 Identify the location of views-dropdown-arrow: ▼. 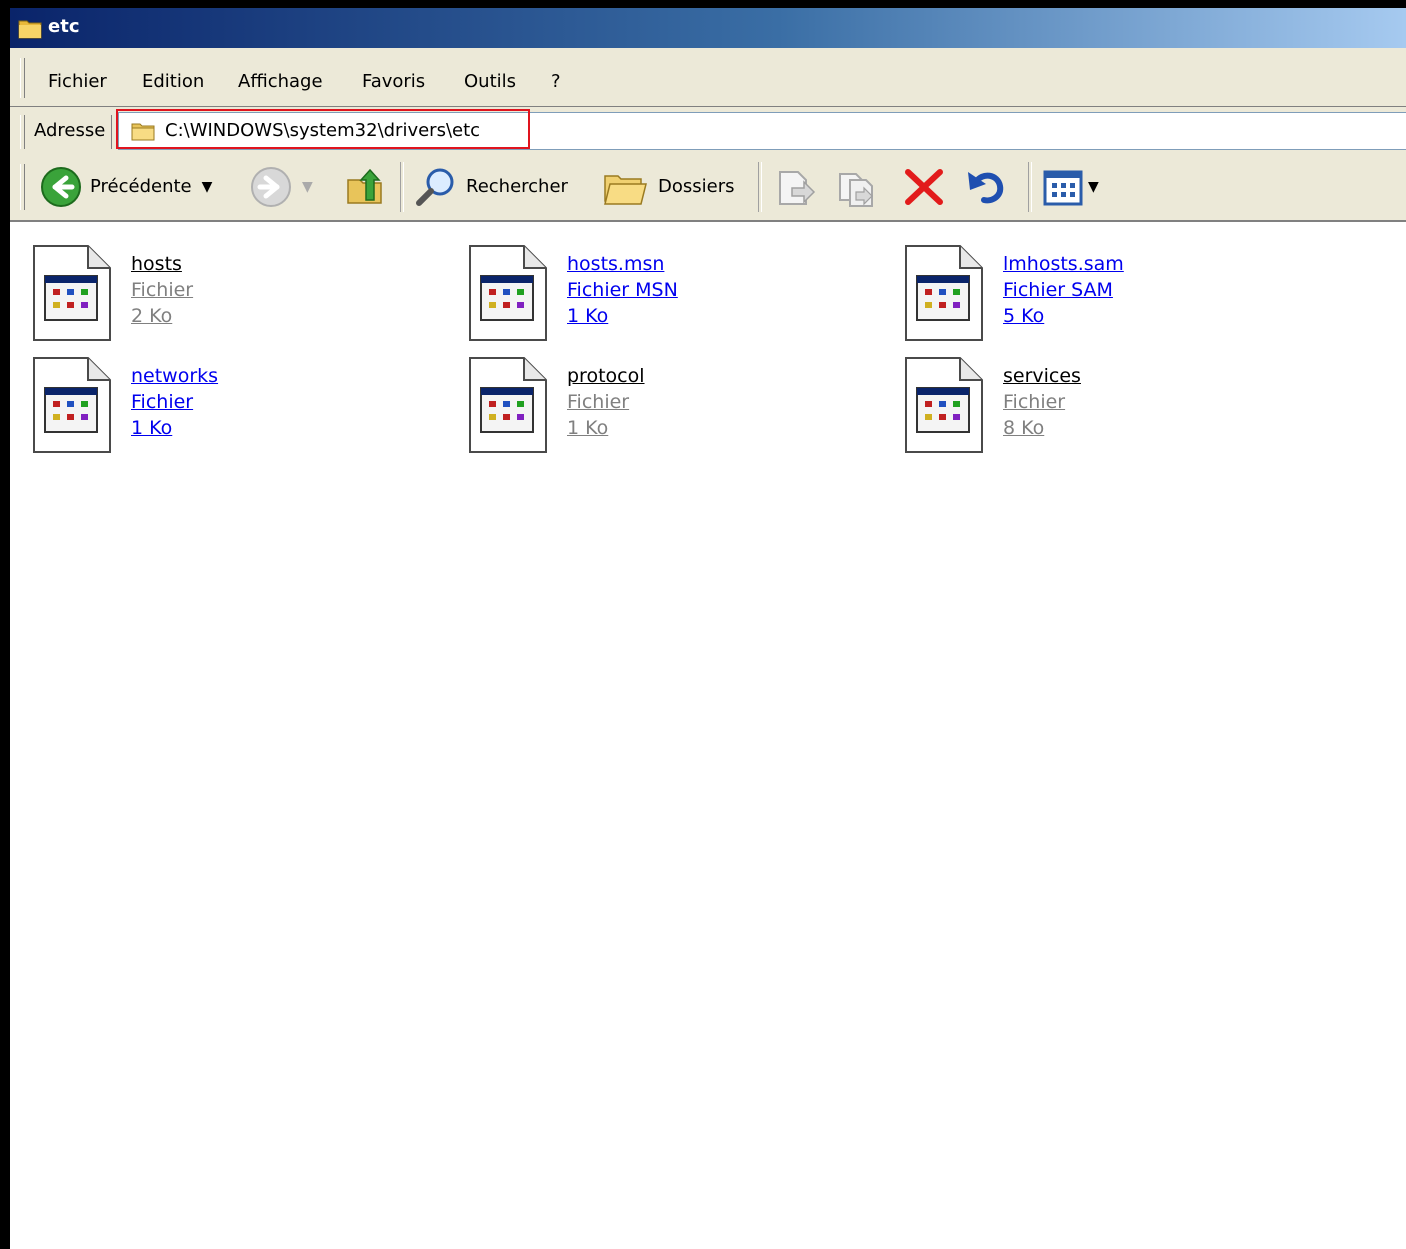
(1093, 187).